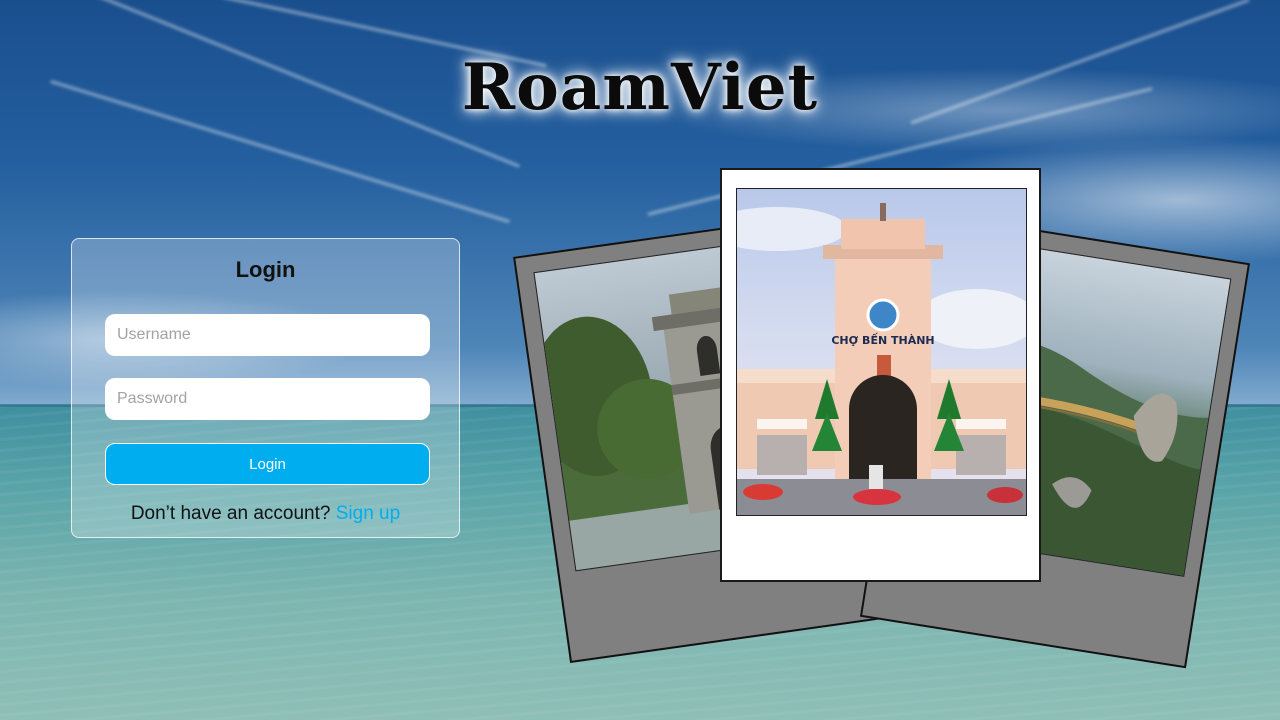  I want to click on market-sign: CHỢ BẾN THÀNH, so click(882, 339).